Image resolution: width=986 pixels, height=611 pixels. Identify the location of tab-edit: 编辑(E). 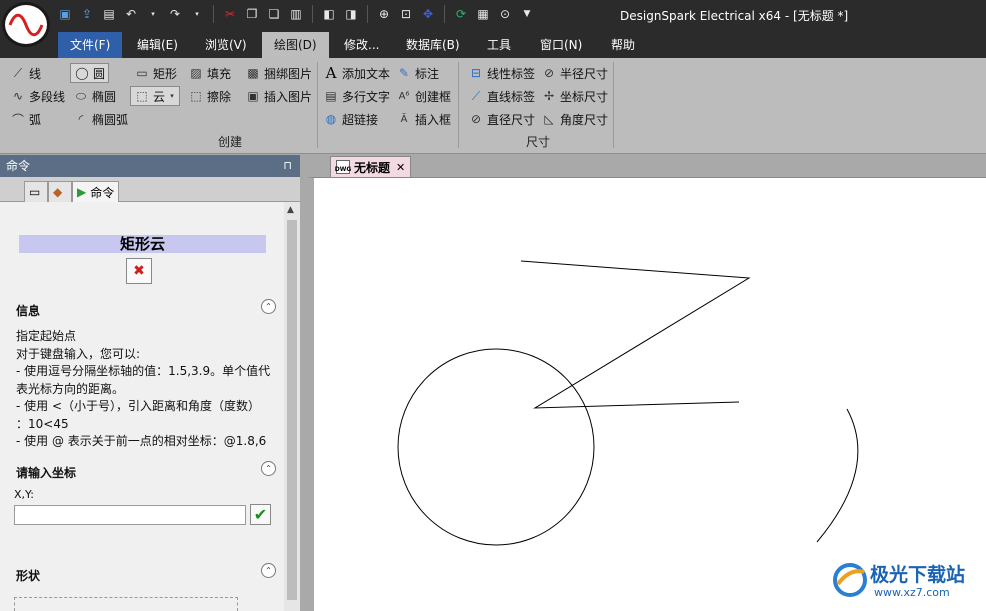
(157, 45).